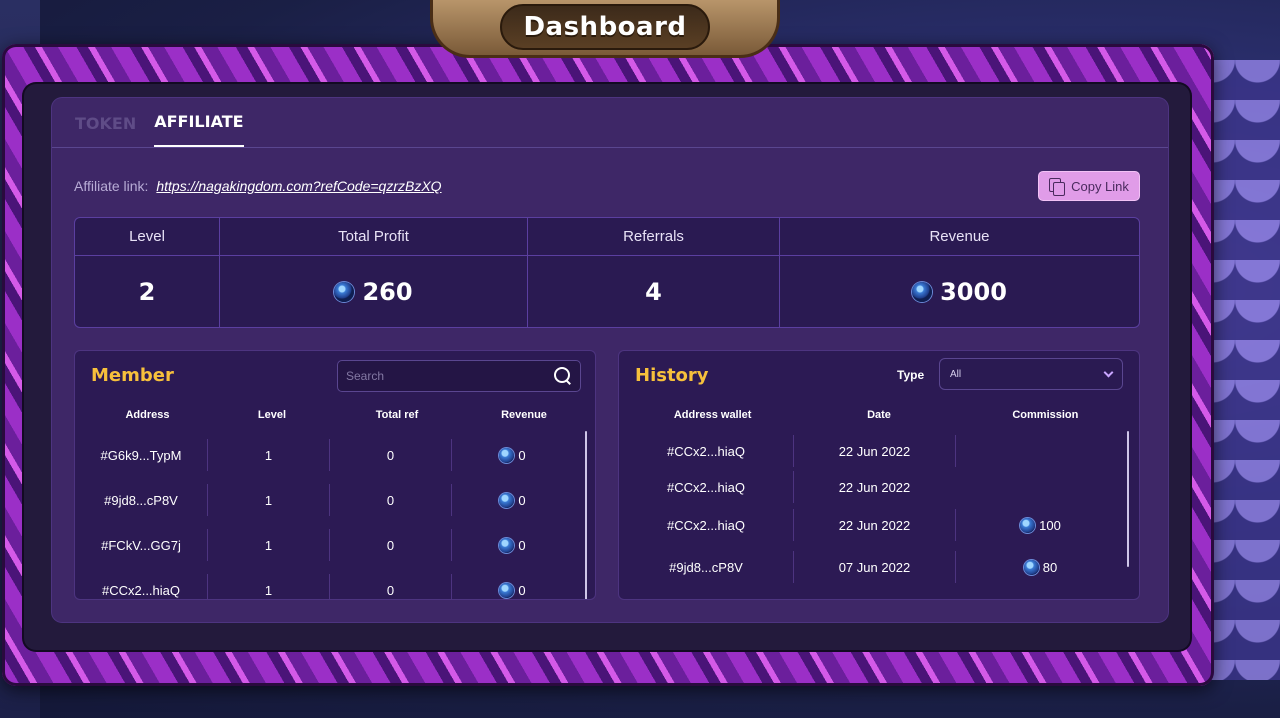  What do you see at coordinates (1050, 525) in the screenshot?
I see `cell-commission-text: 100` at bounding box center [1050, 525].